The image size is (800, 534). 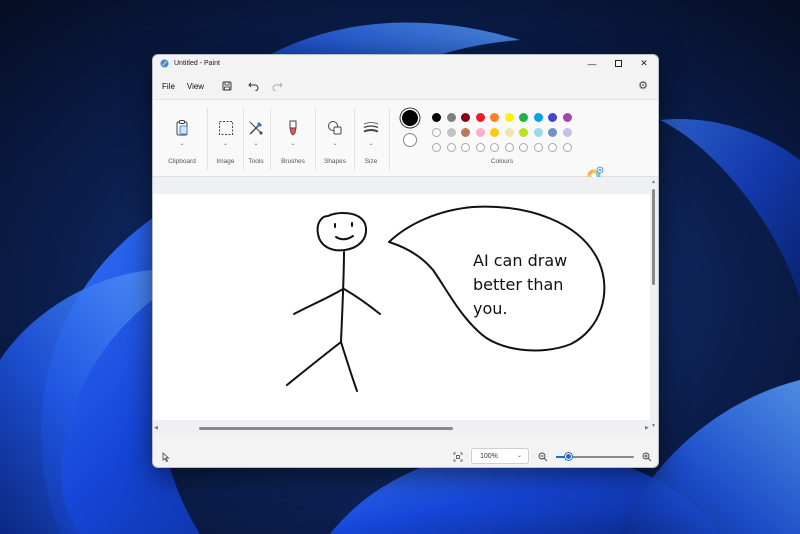 What do you see at coordinates (647, 428) in the screenshot?
I see `scroll-right-icon: ▶` at bounding box center [647, 428].